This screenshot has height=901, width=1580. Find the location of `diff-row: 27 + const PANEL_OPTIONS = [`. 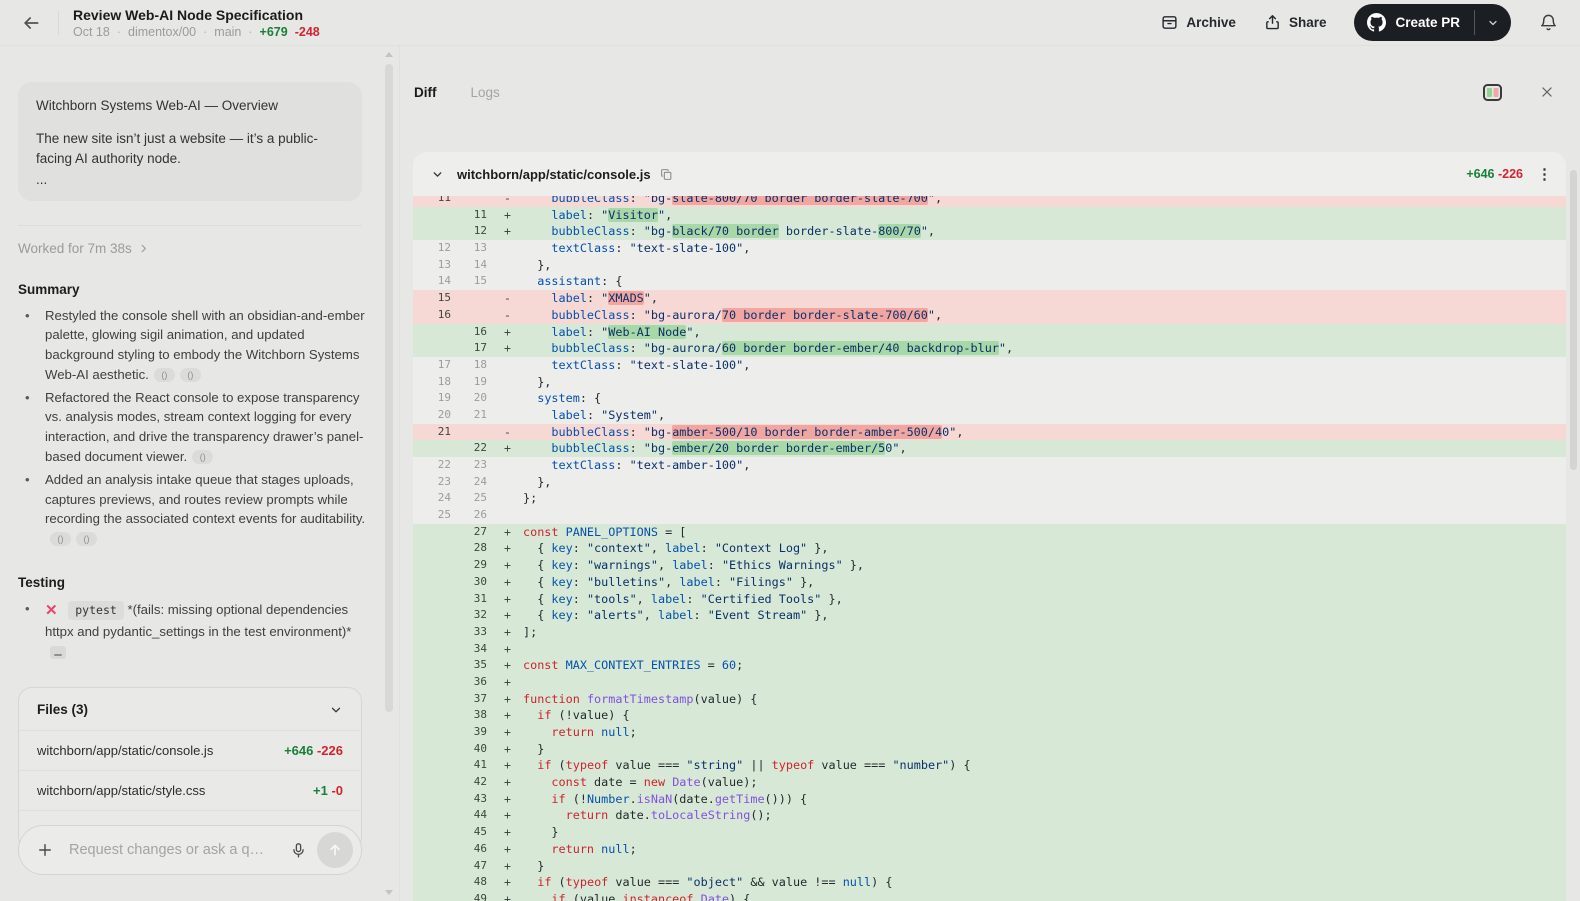

diff-row: 27 + const PANEL_OPTIONS = [ is located at coordinates (989, 532).